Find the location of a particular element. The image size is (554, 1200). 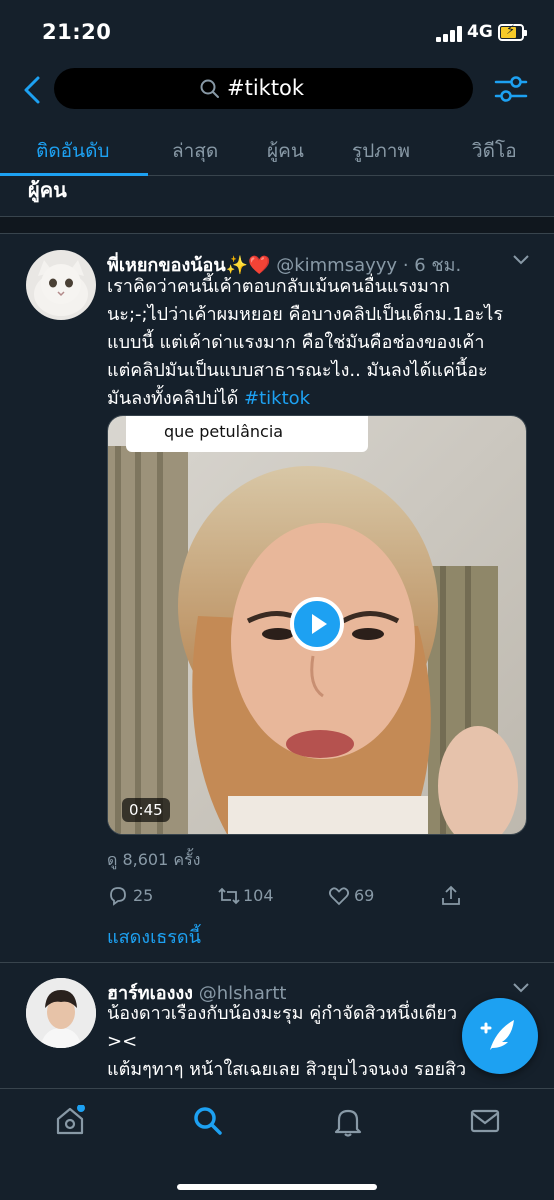

home-indicator is located at coordinates (277, 1187).